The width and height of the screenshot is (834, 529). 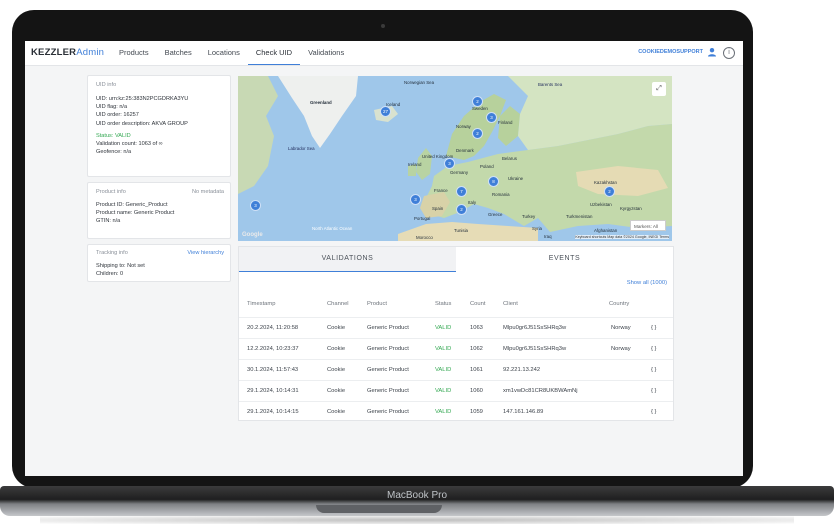 What do you see at coordinates (207, 192) in the screenshot?
I see `no-metadata: No metadata` at bounding box center [207, 192].